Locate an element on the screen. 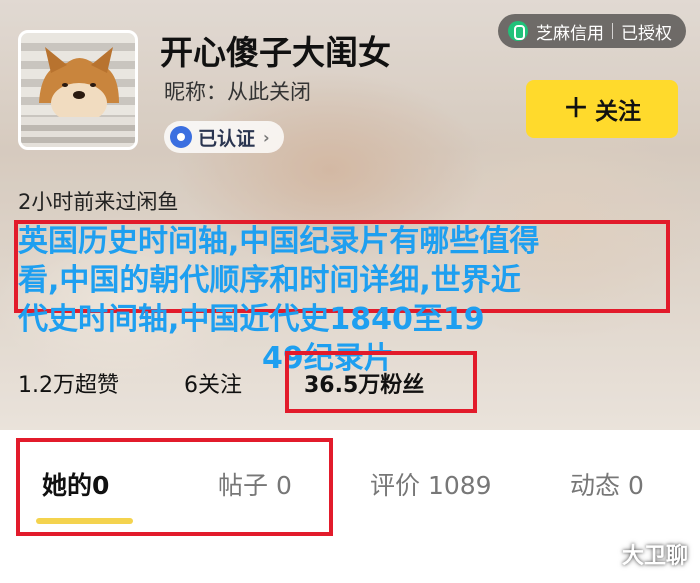 This screenshot has width=700, height=583. avatar is located at coordinates (78, 90).